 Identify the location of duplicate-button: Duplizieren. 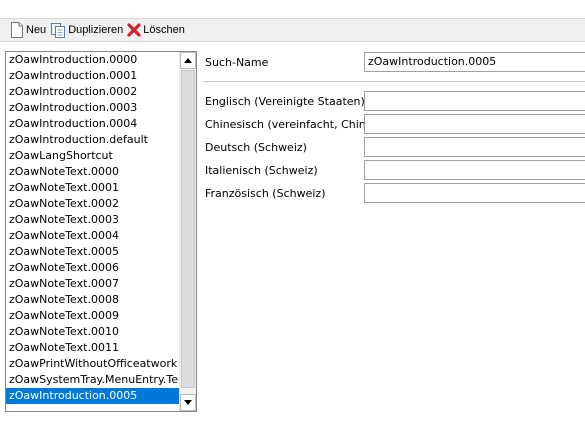
(86, 30).